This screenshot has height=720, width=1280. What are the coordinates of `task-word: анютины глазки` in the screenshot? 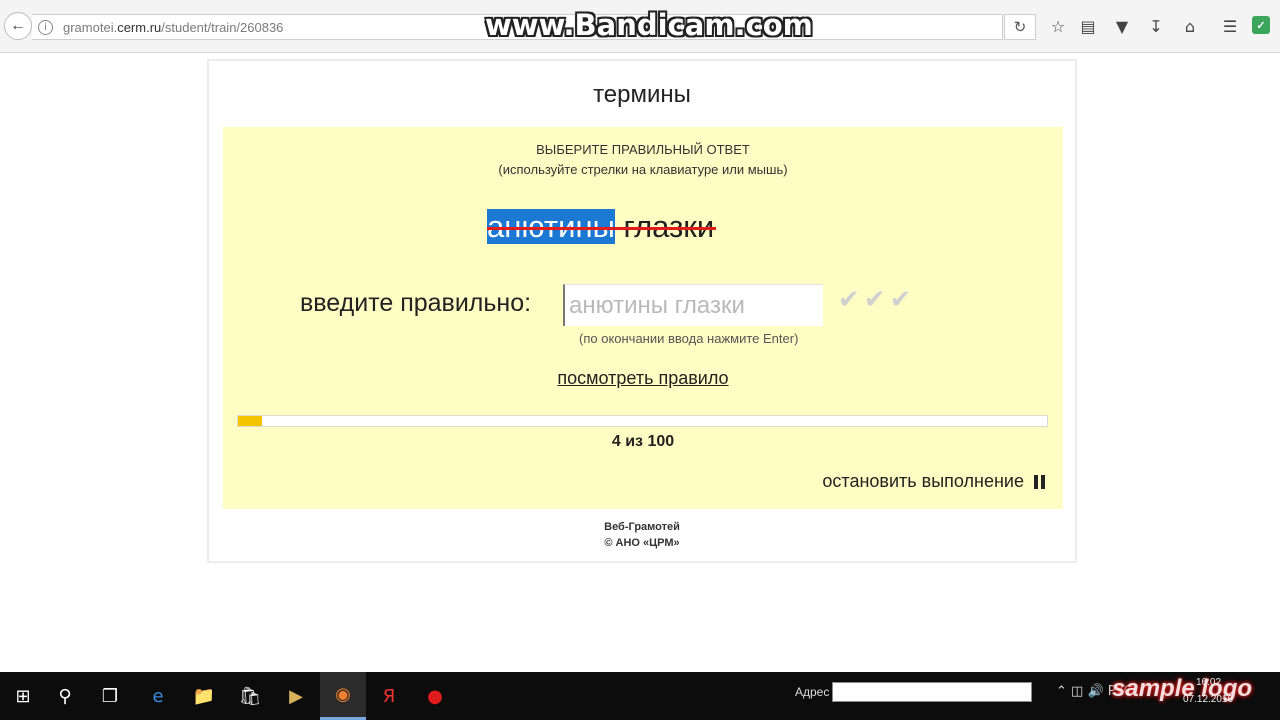 It's located at (602, 227).